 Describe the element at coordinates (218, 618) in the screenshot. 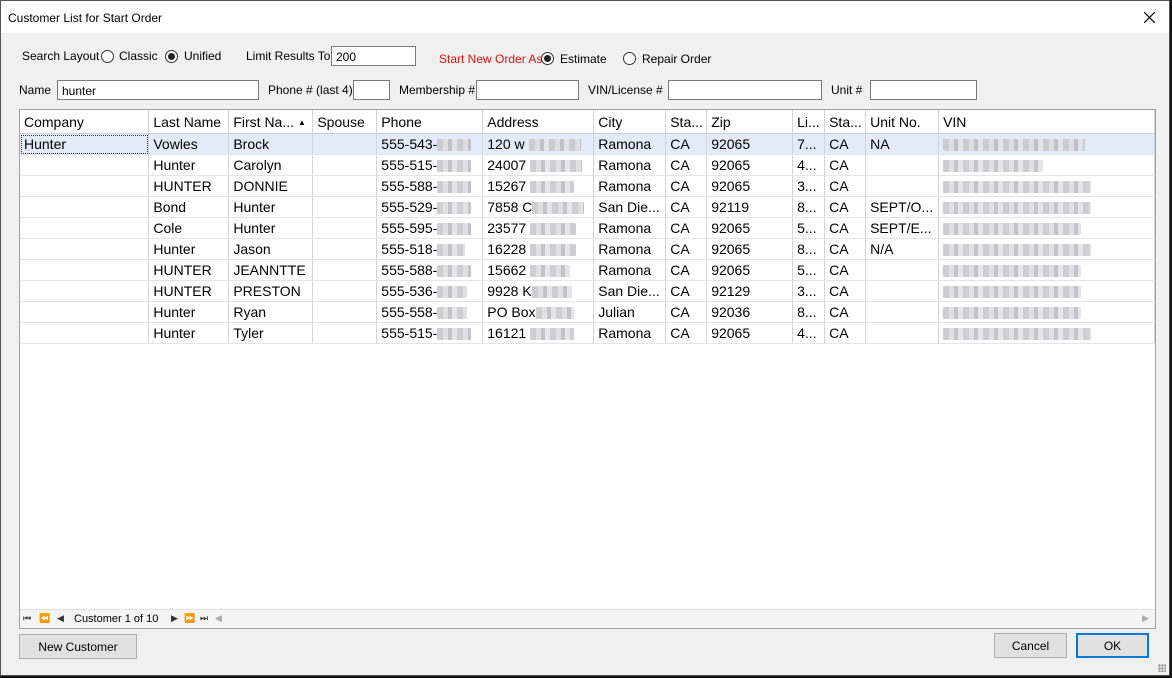

I see `scroll-left-icon: ◀` at that location.